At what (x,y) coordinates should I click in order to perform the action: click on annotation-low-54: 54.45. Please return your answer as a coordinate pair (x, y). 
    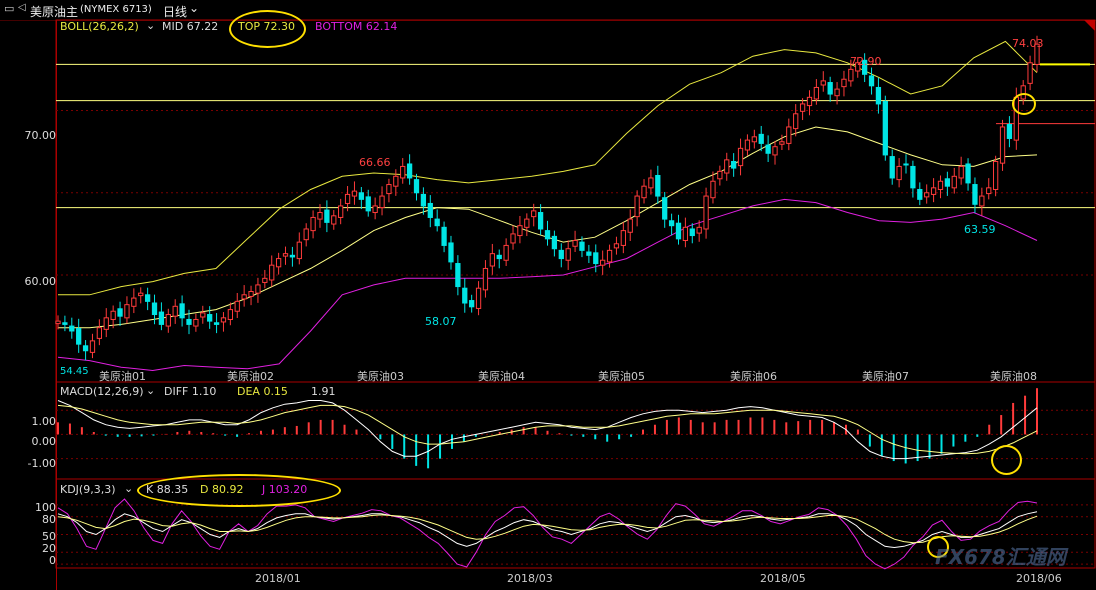
    Looking at the image, I should click on (74, 371).